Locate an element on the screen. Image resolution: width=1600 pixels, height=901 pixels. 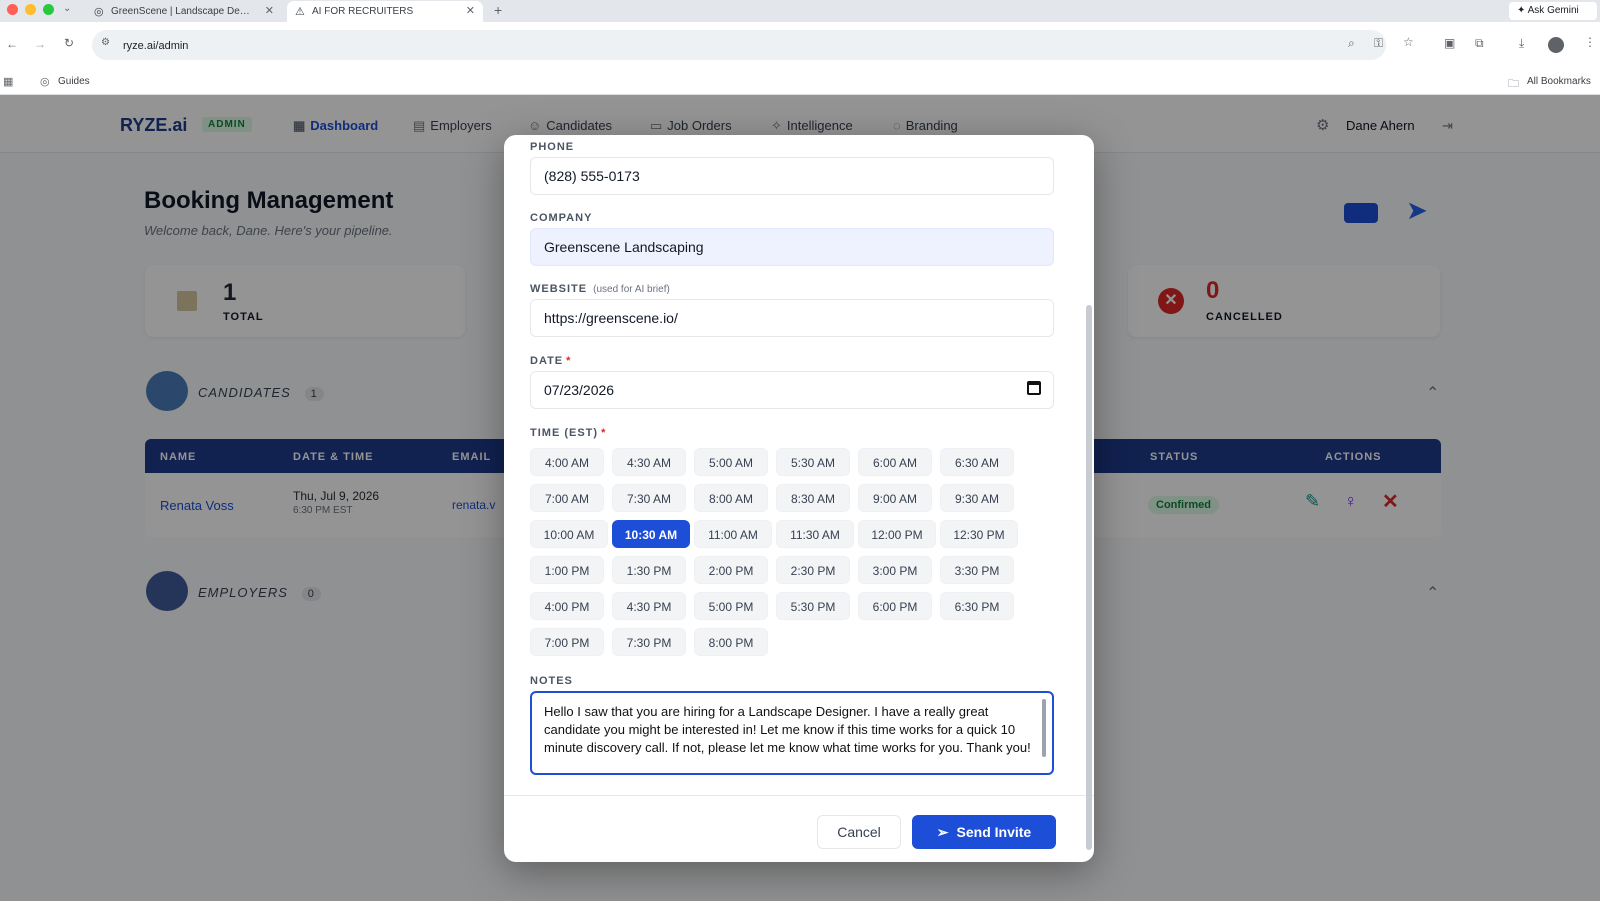
time-slot-selected: 10:30 AM is located at coordinates (651, 534).